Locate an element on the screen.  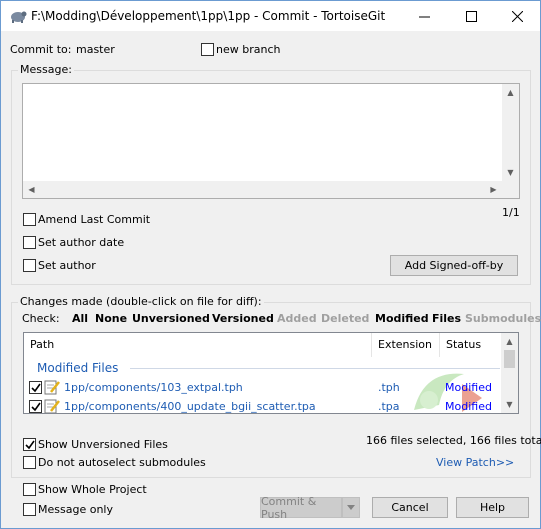
commit-push-button: Commit & Push is located at coordinates (301, 508).